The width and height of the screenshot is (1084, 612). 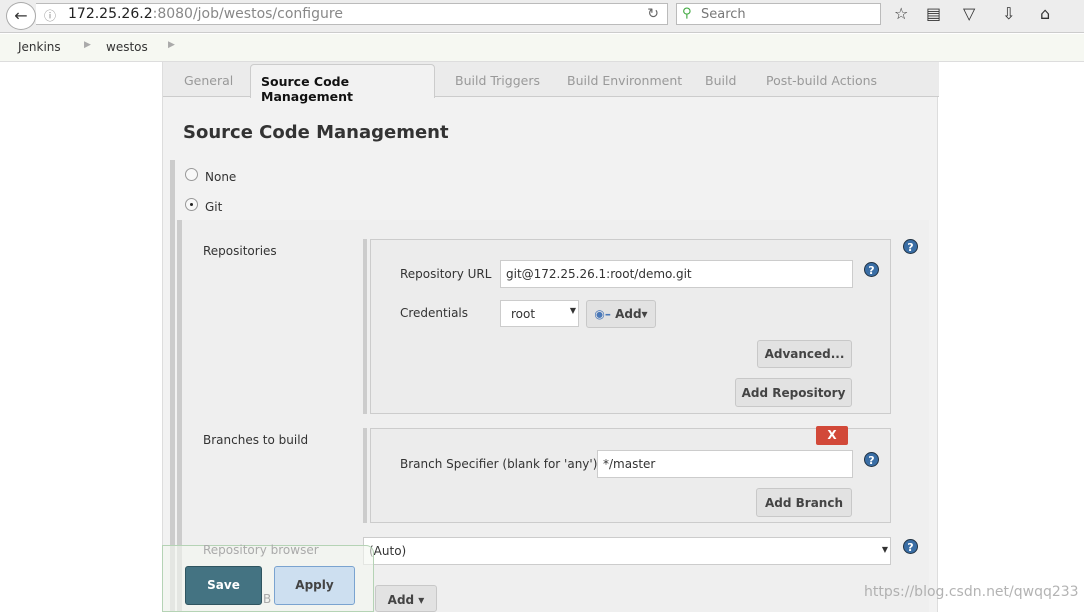 I want to click on apply-button: Apply, so click(x=314, y=585).